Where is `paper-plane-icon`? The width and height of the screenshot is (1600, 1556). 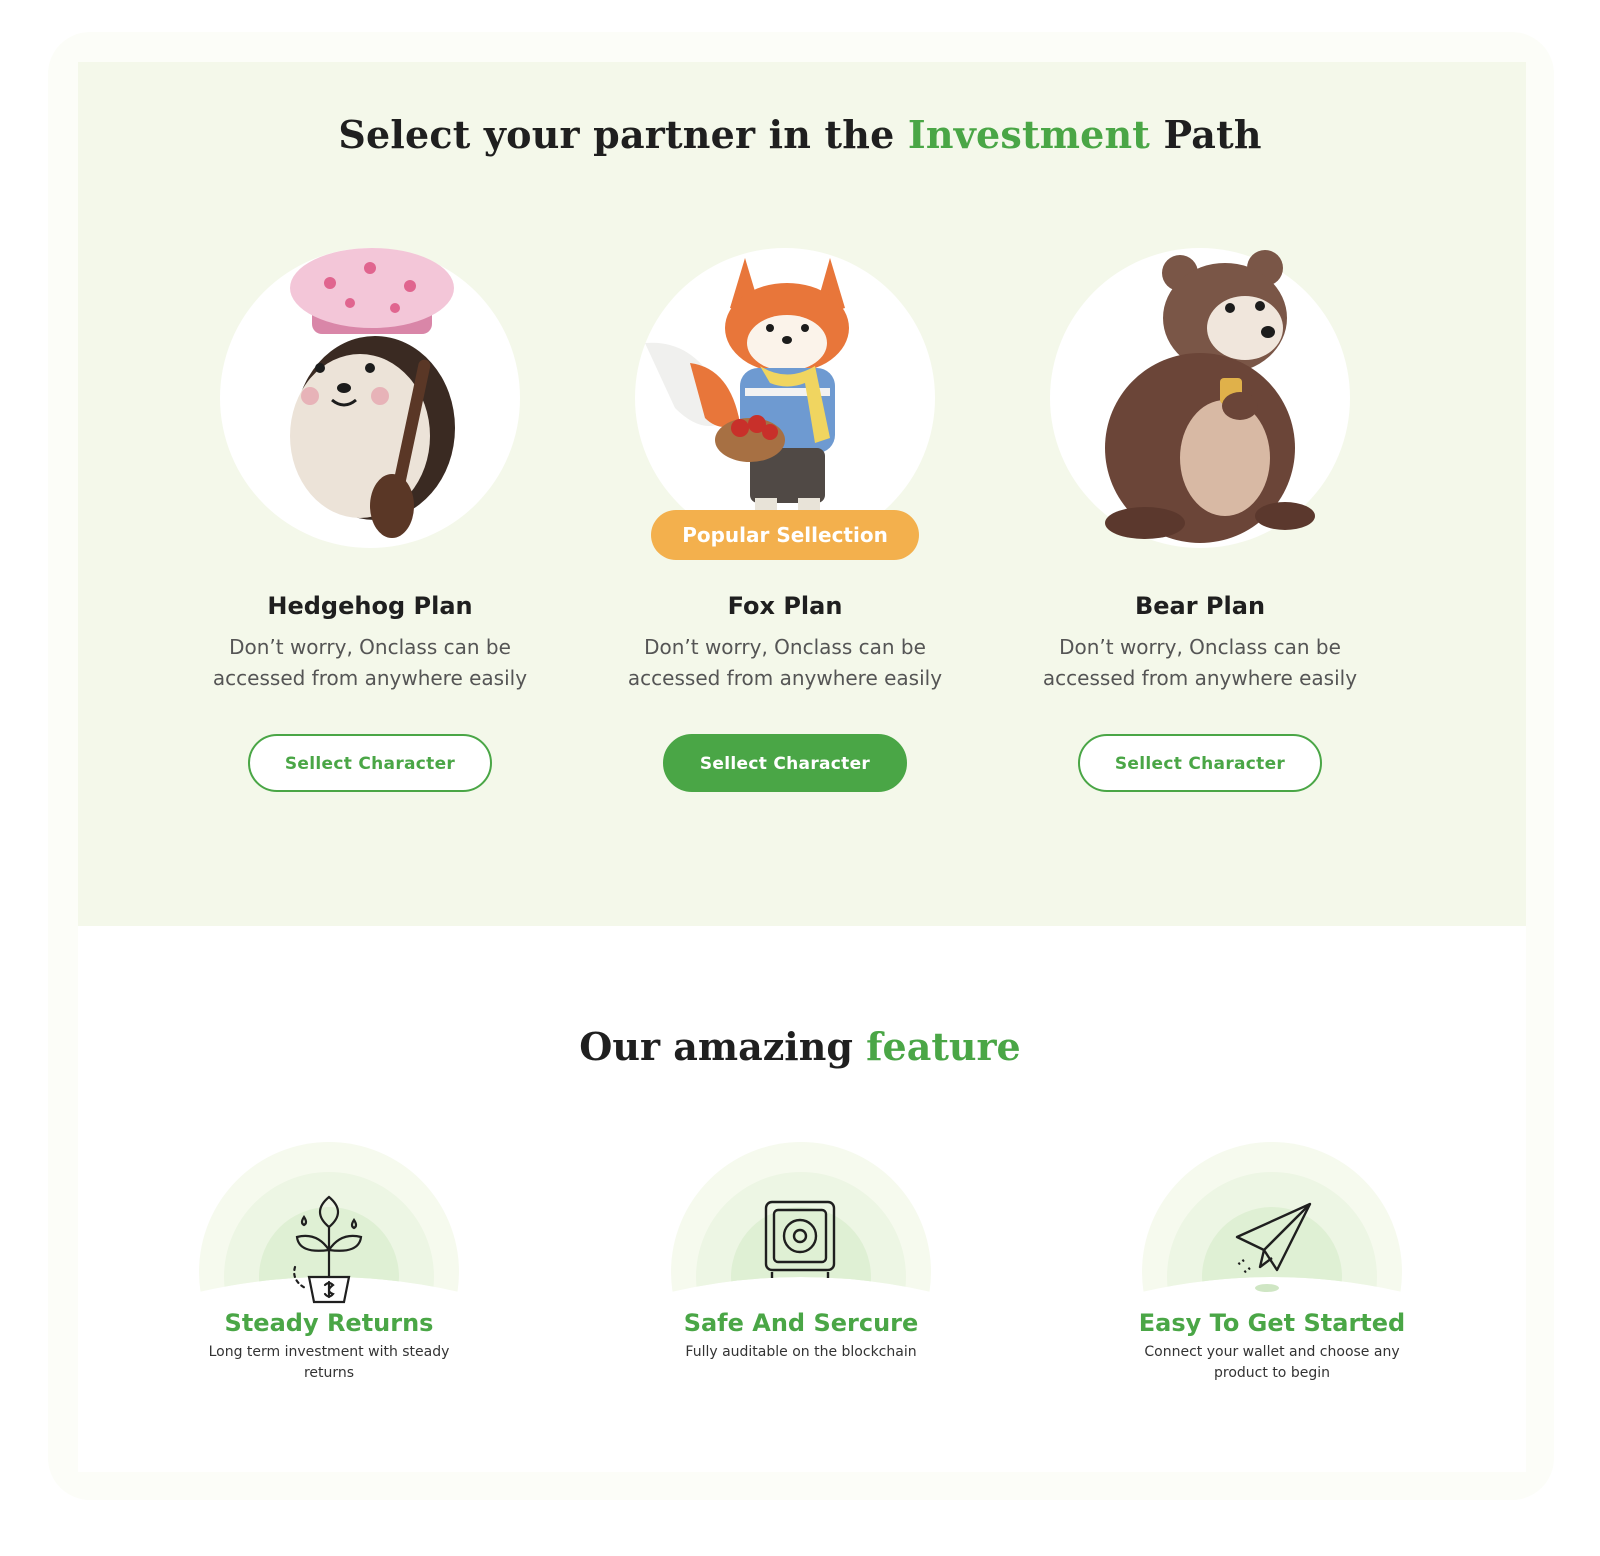
paper-plane-icon is located at coordinates (1273, 1247).